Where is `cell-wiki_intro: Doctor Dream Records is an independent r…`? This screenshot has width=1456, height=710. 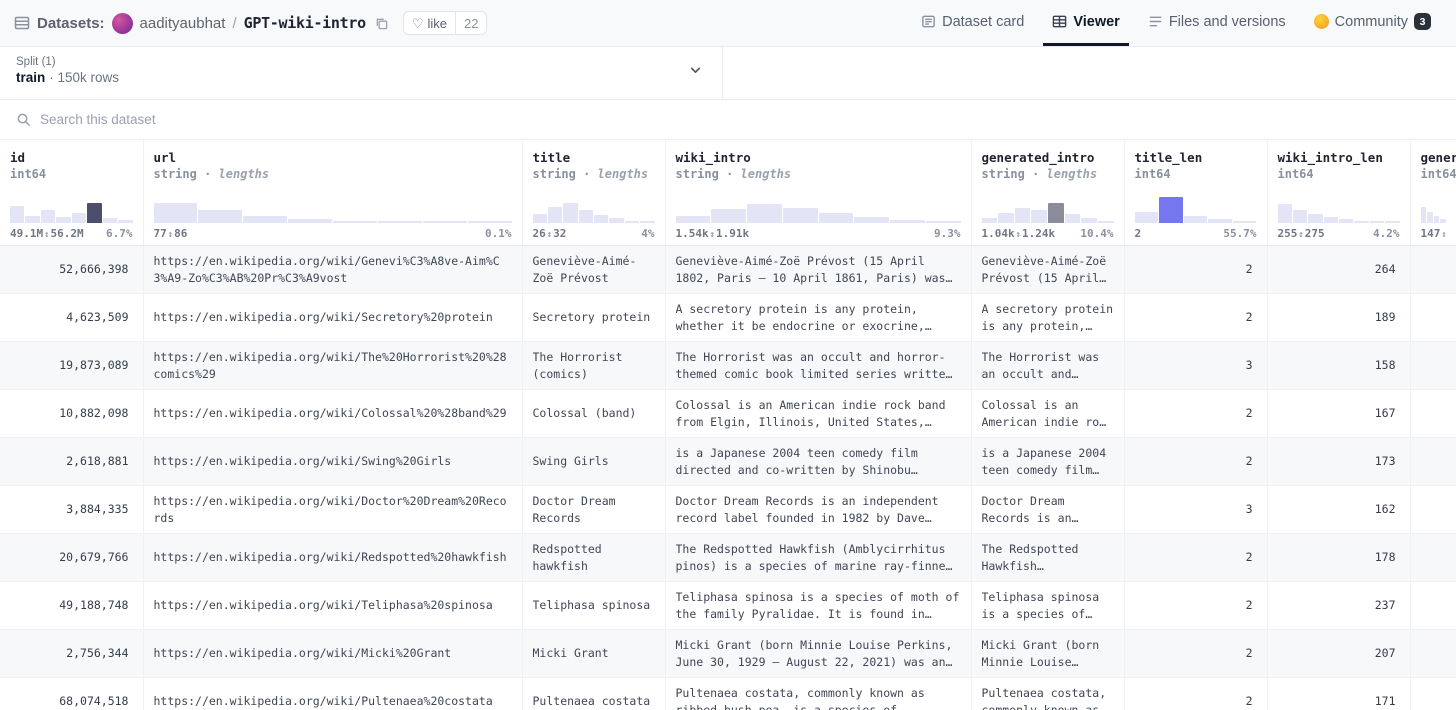 cell-wiki_intro: Doctor Dream Records is an independent r… is located at coordinates (818, 509).